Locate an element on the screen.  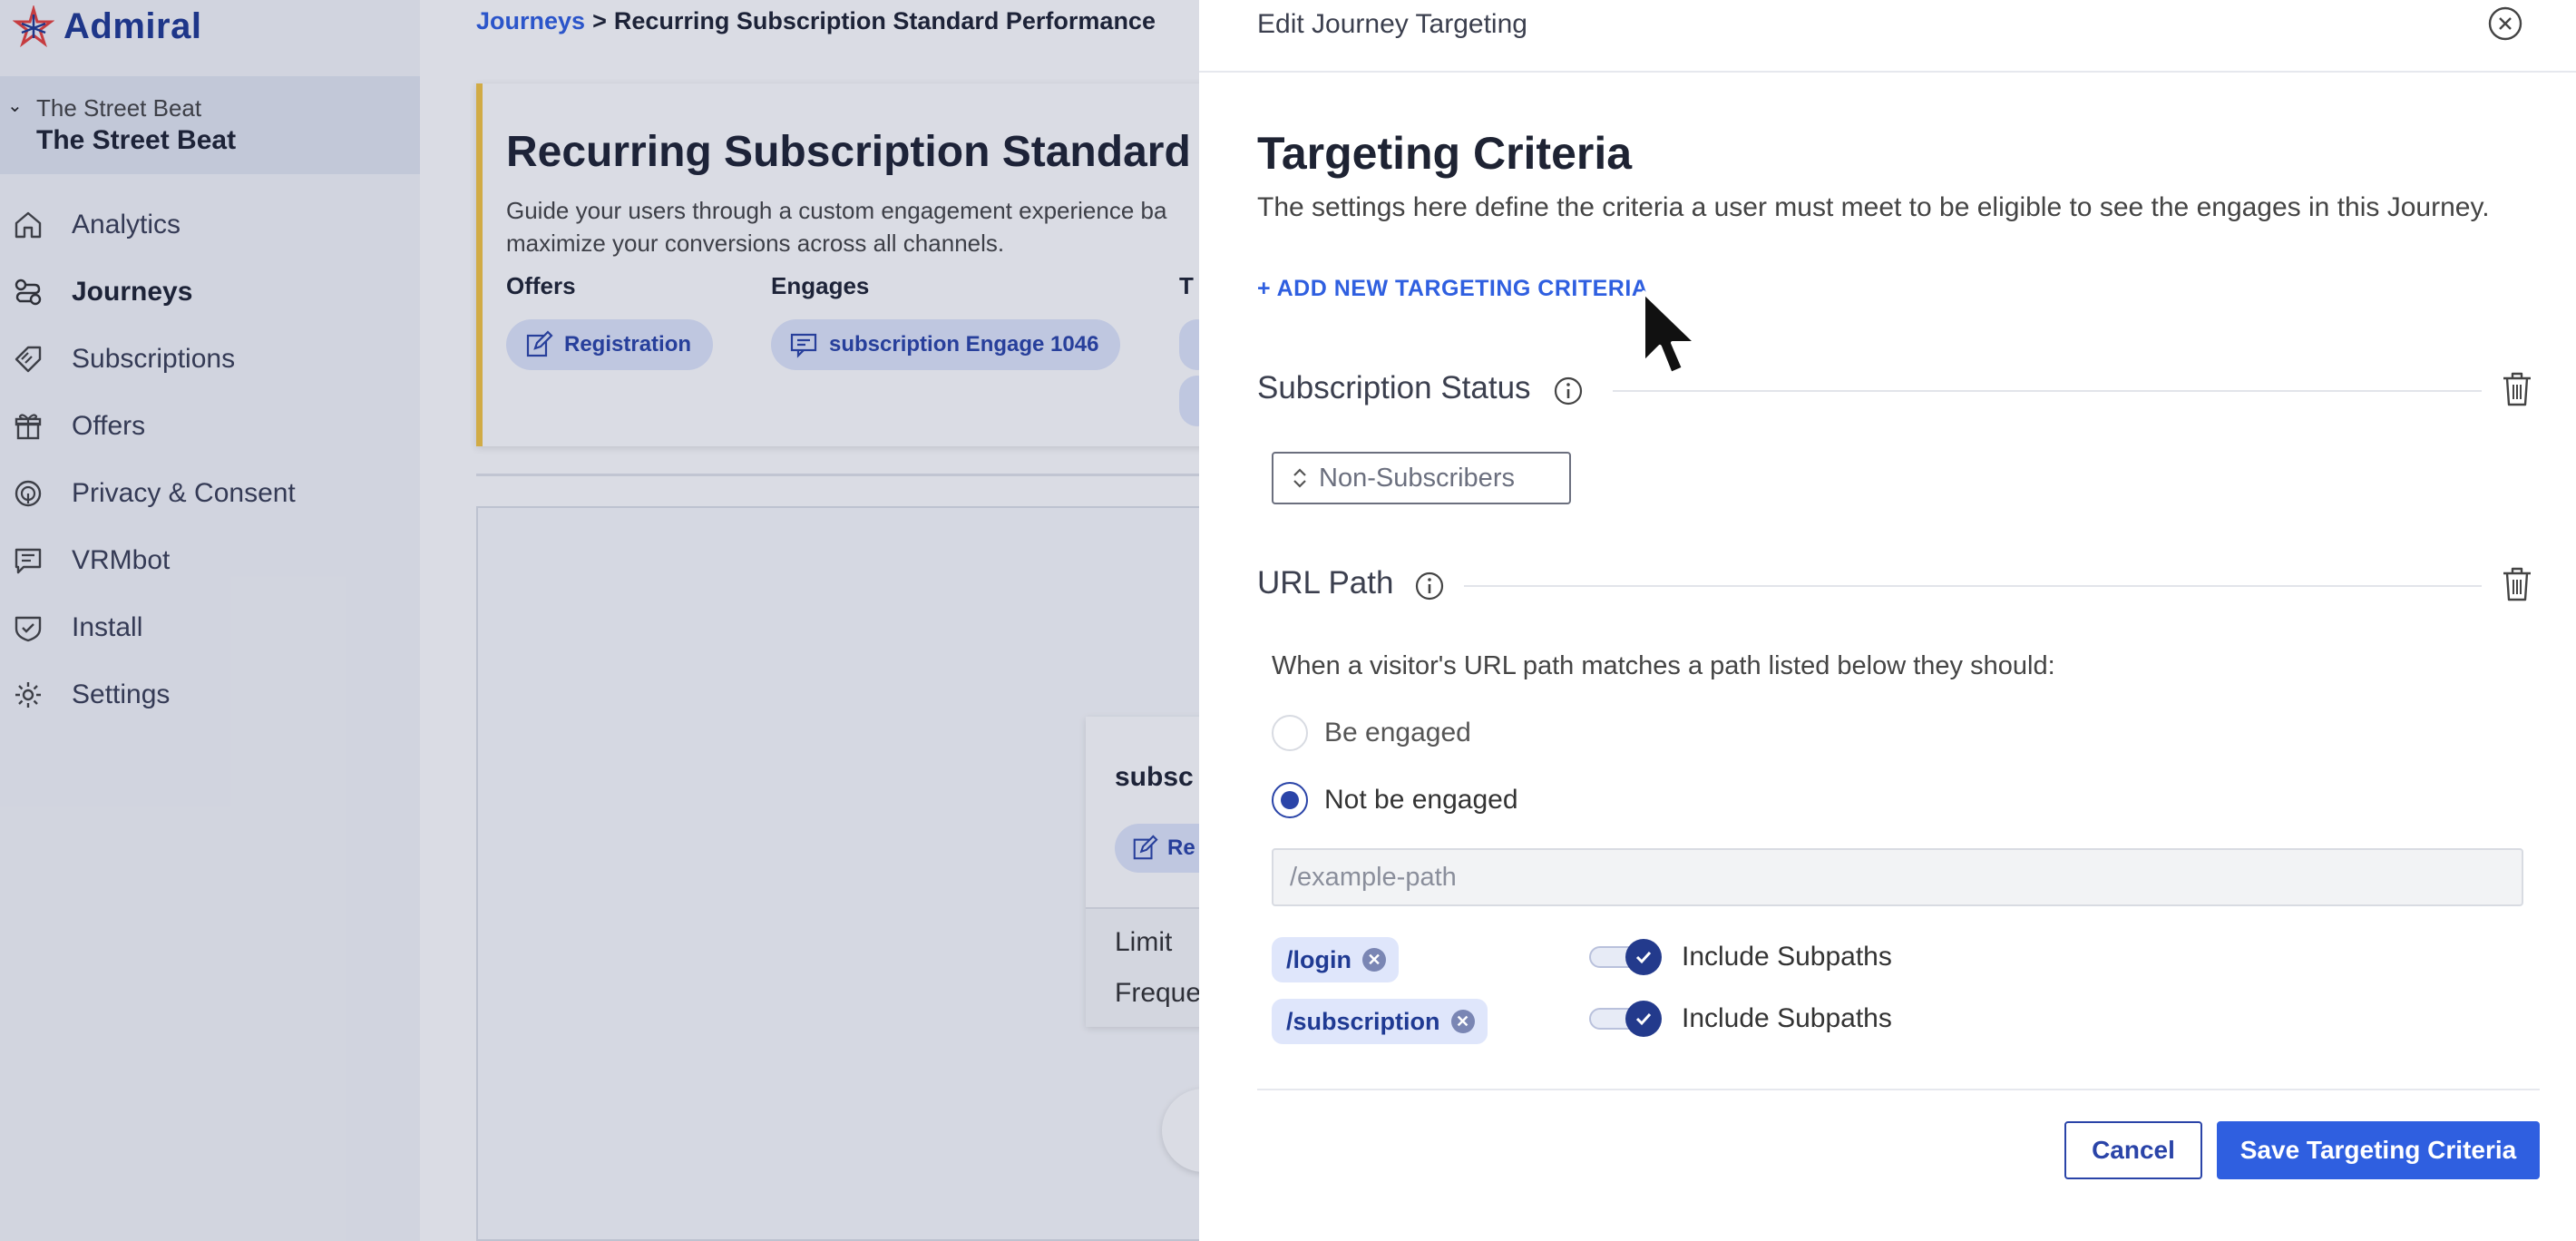
subscription-status-select: Non-Subscribers is located at coordinates (1421, 478).